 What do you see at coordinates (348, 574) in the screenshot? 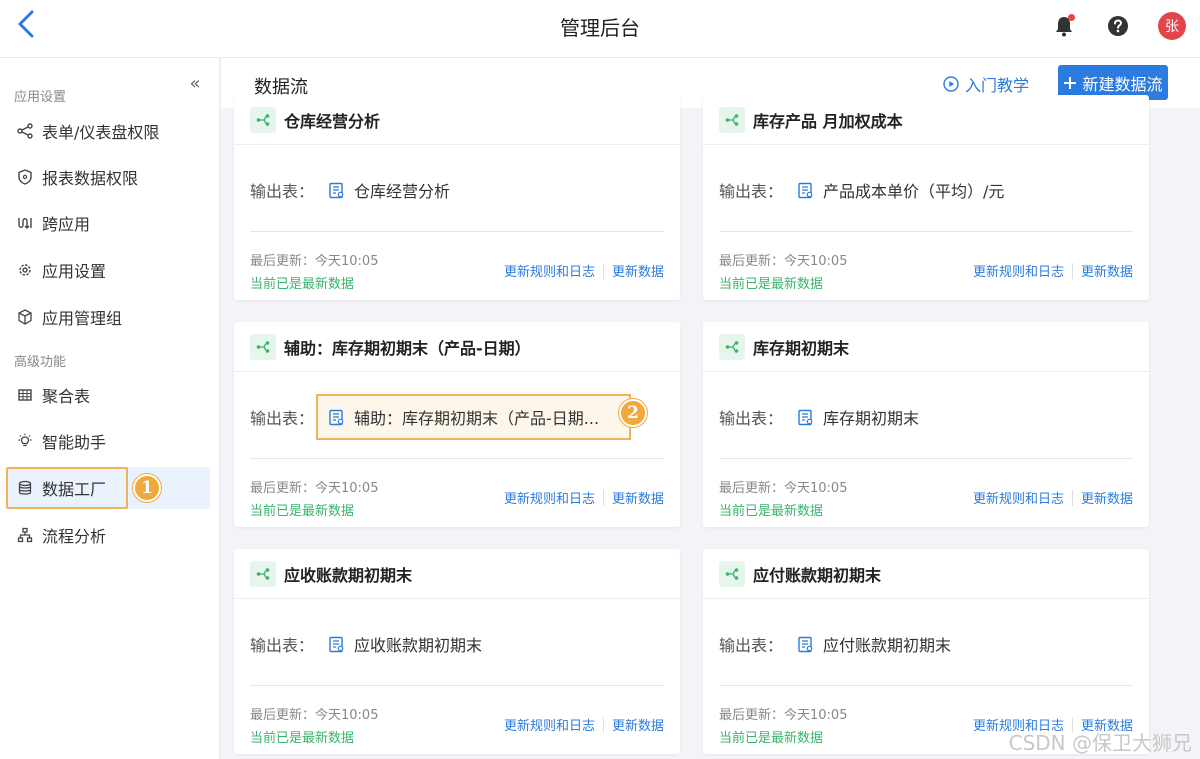
I see `card-title: 应收账款期初期末` at bounding box center [348, 574].